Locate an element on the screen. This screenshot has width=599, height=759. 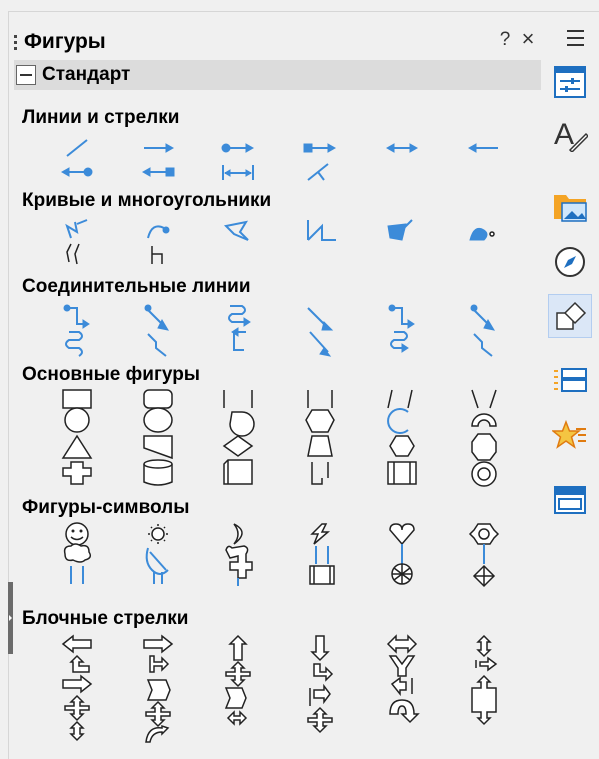
gallery-icon is located at coordinates (570, 208).